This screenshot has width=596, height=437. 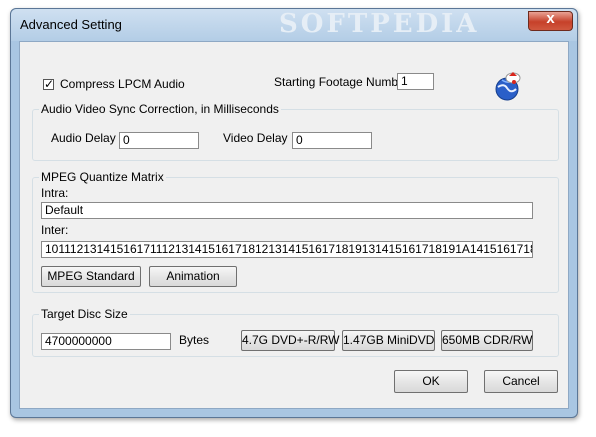 What do you see at coordinates (332, 140) in the screenshot?
I see `video-delay-input: 0` at bounding box center [332, 140].